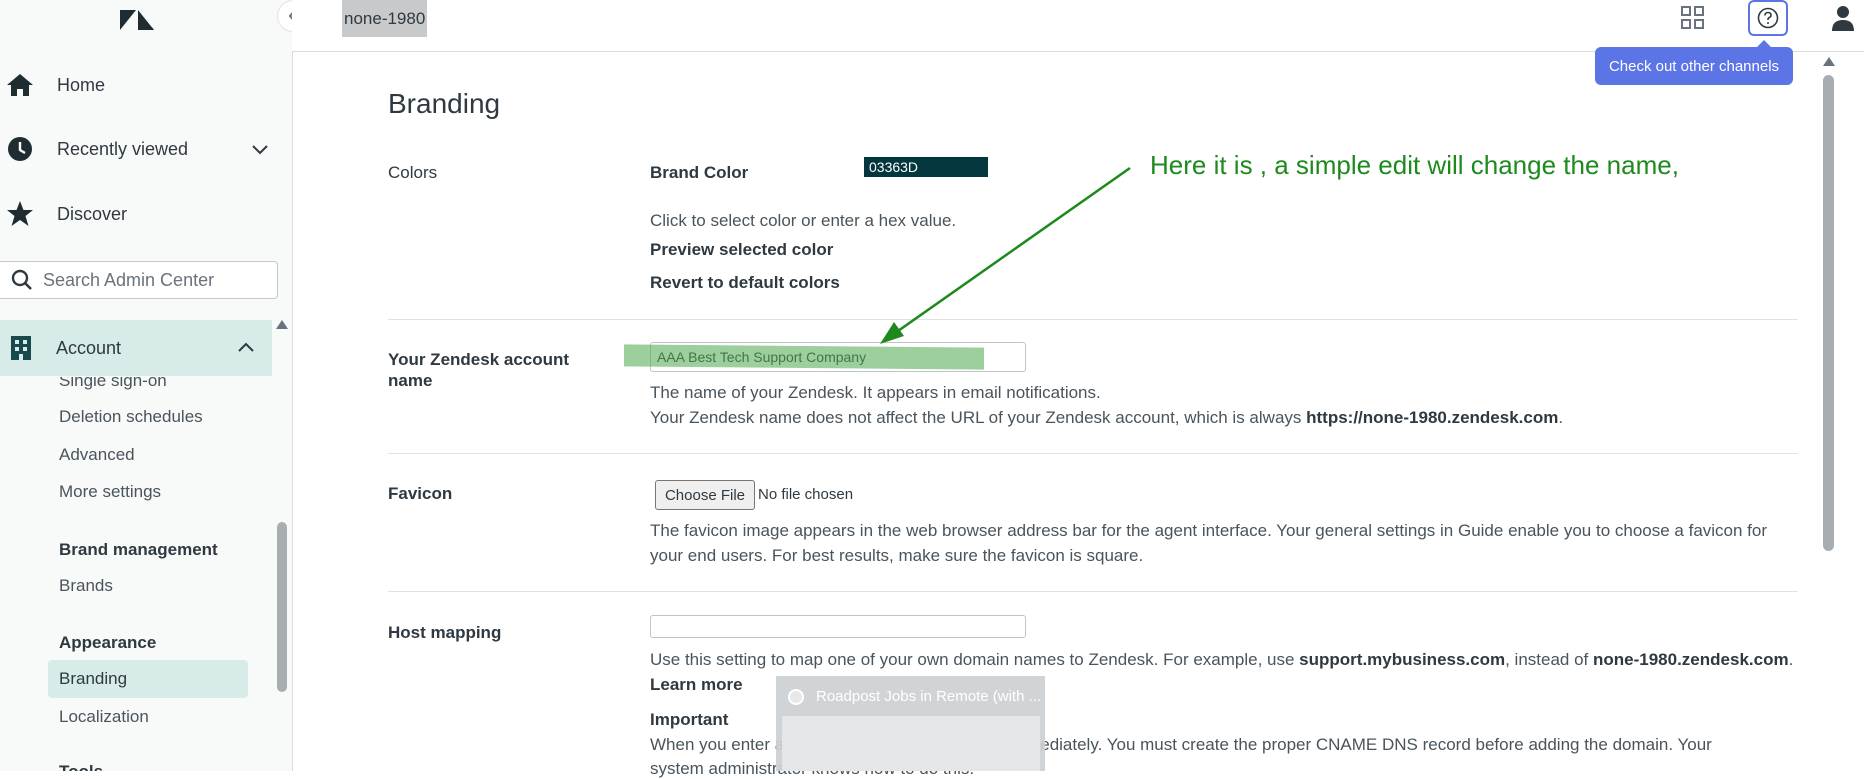 This screenshot has width=1864, height=779. What do you see at coordinates (138, 549) in the screenshot?
I see `brand-management-heading: Brand management` at bounding box center [138, 549].